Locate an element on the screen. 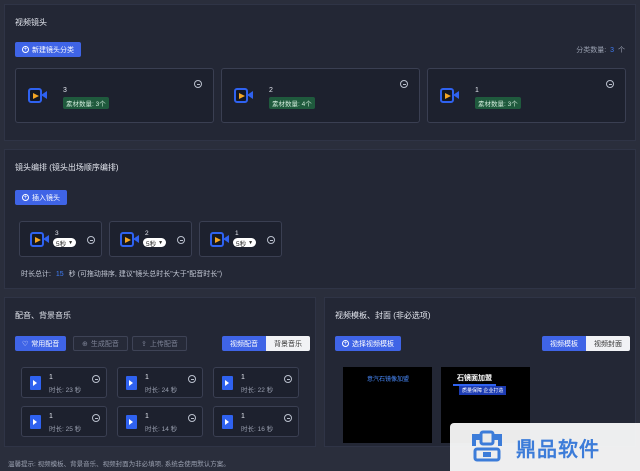 The image size is (640, 471). brand-logo-icon is located at coordinates (487, 447).